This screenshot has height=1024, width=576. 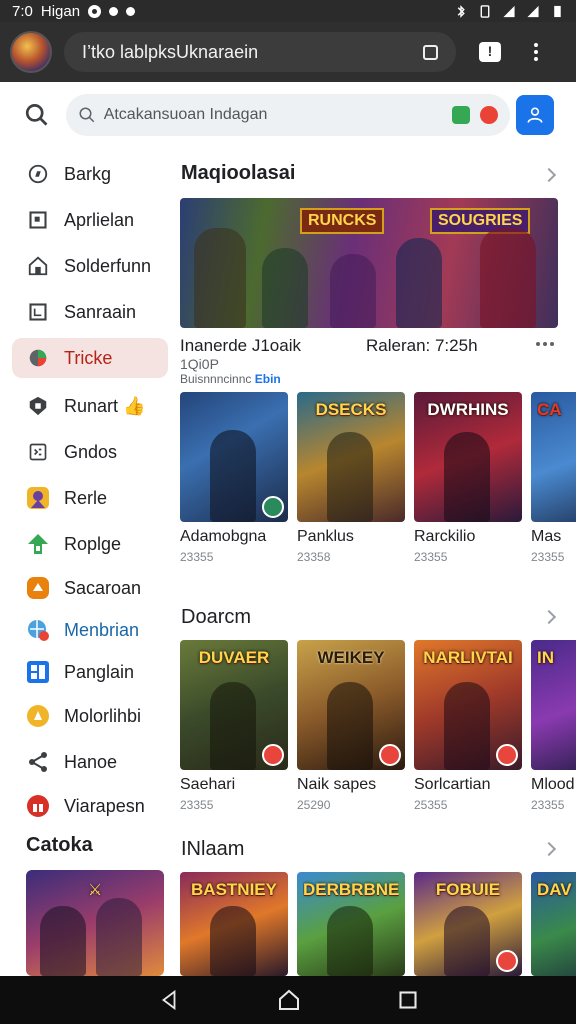 I want to click on sidebar-item-label: Panglain, so click(x=99, y=671).